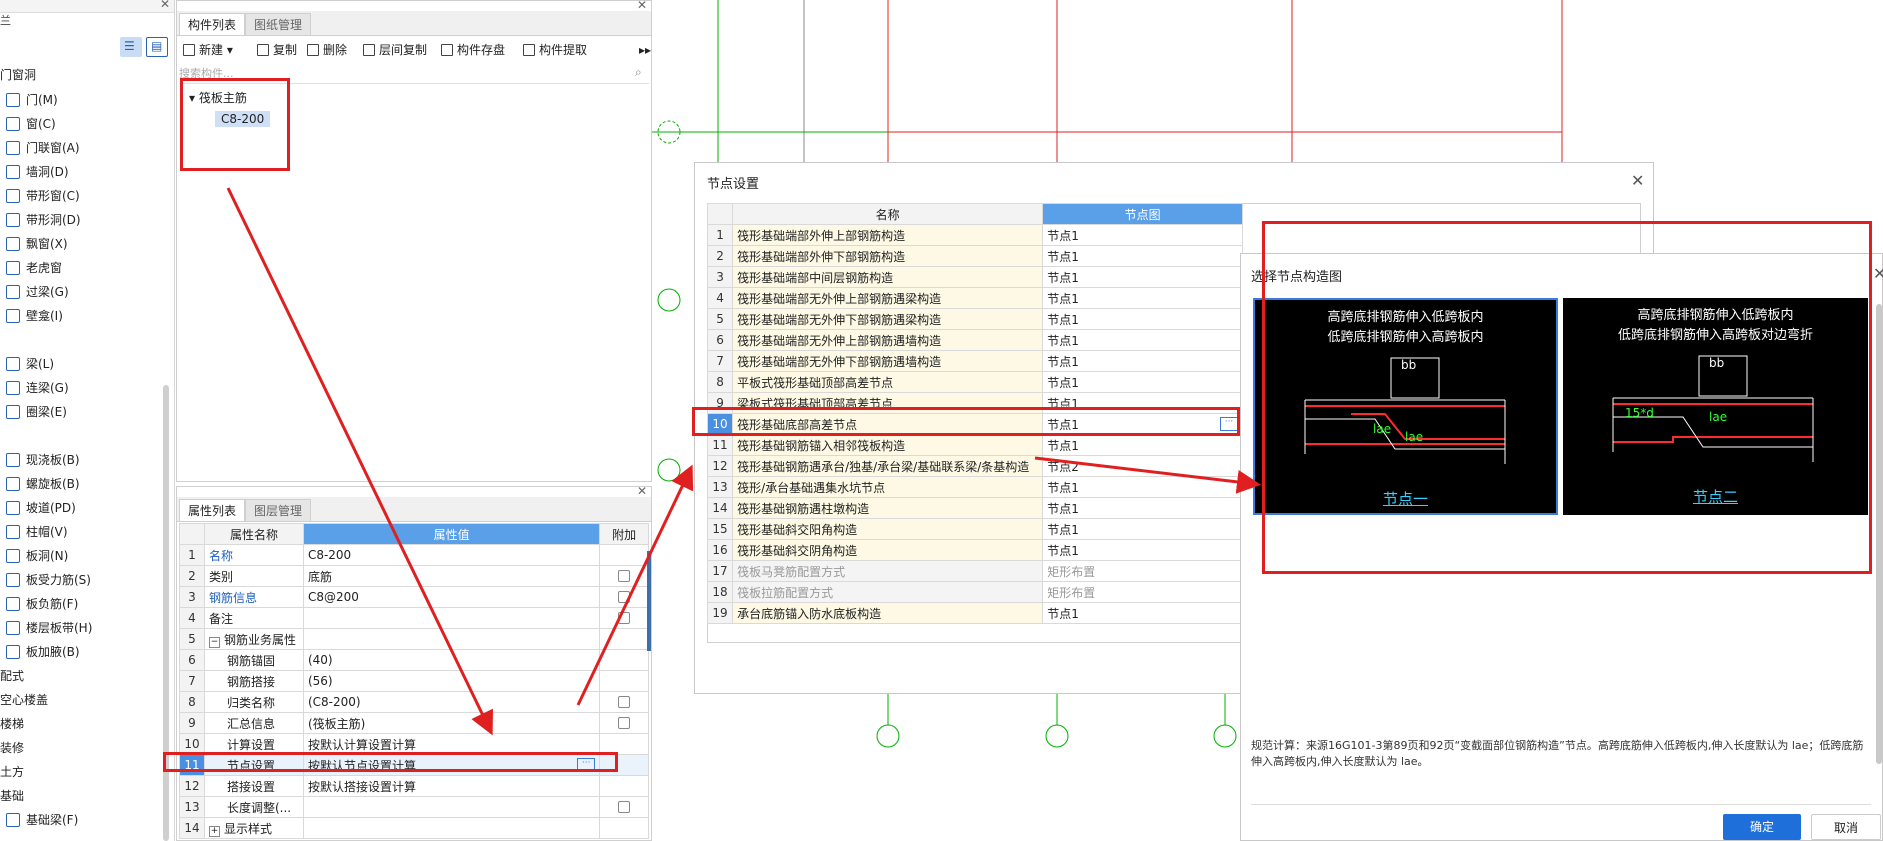 This screenshot has height=841, width=1883. I want to click on table-row: 16 筏形基础斜交阴角构造 节点1, so click(974, 550).